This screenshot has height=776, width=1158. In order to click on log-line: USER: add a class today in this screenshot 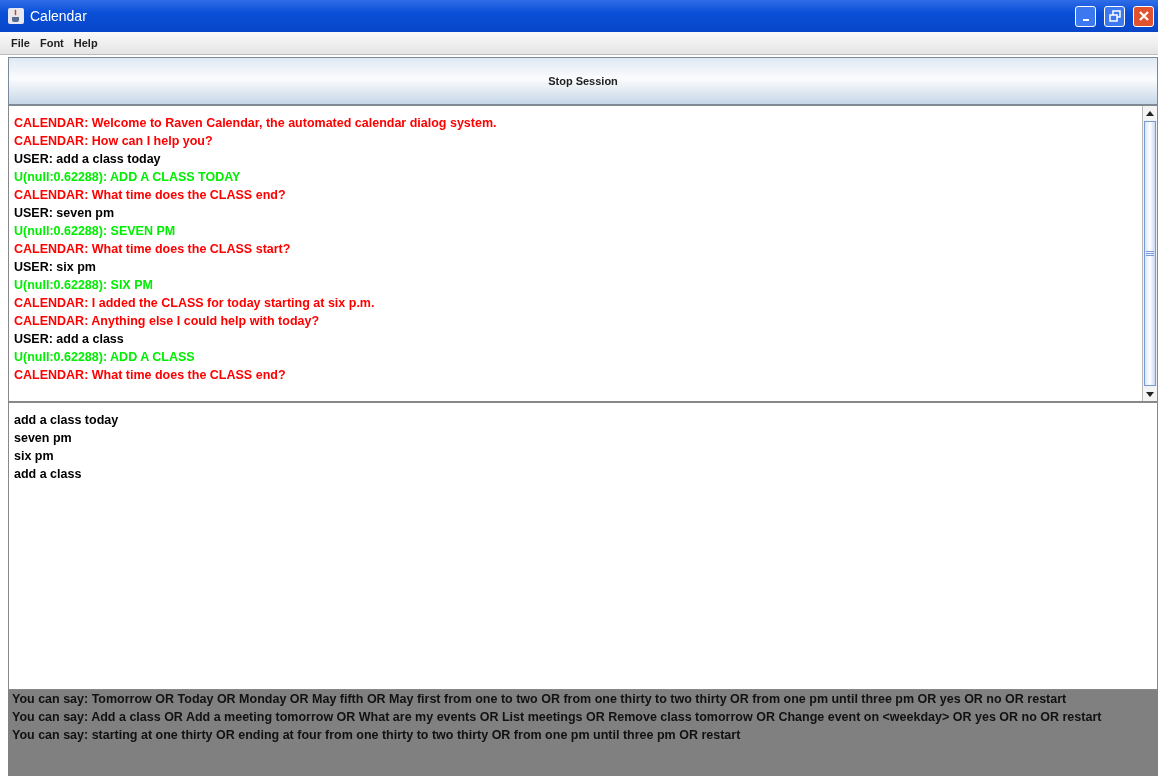, I will do `click(88, 159)`.